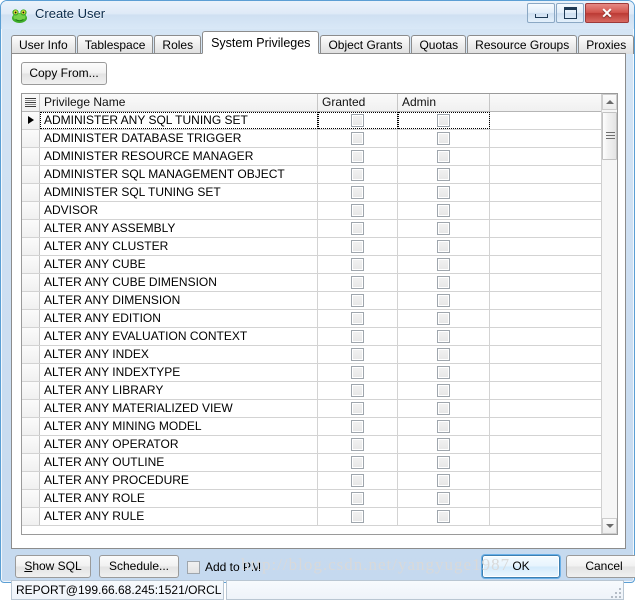 This screenshot has height=601, width=635. I want to click on table-row: ALTER ANY CUBE DIMENSION, so click(319, 283).